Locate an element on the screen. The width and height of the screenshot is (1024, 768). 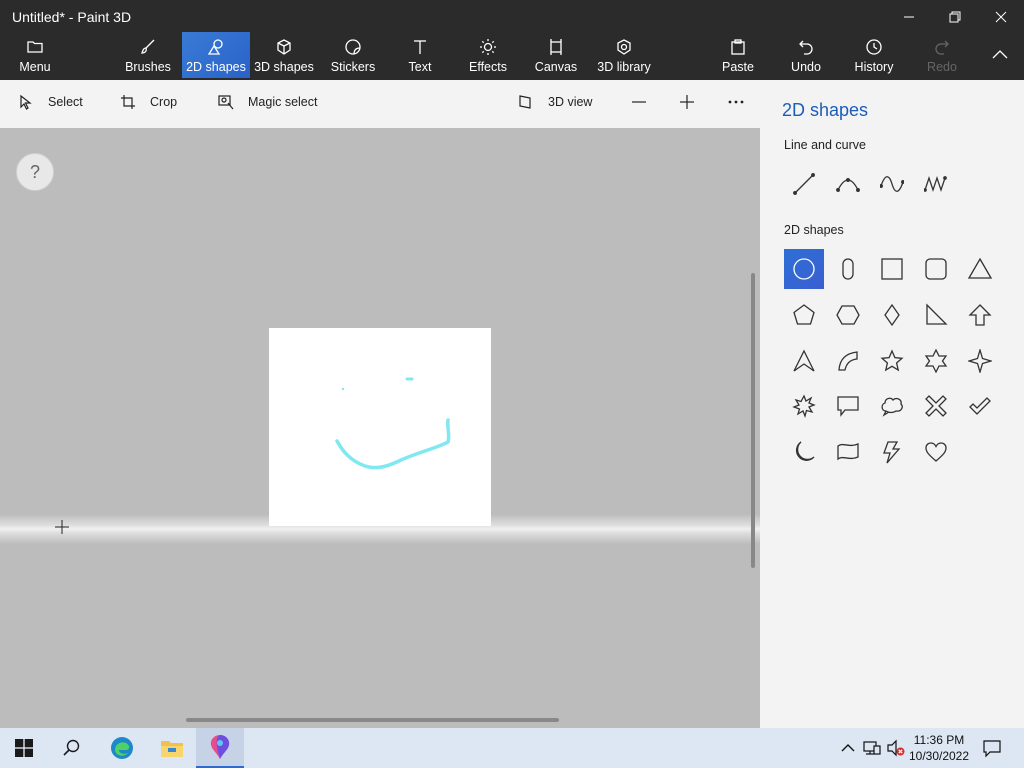
wave-curve-icon is located at coordinates (935, 184).